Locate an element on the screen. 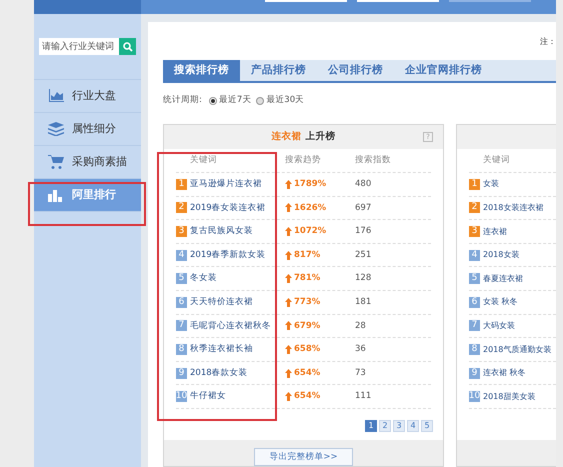  card-title: 上升榜 is located at coordinates (321, 137).